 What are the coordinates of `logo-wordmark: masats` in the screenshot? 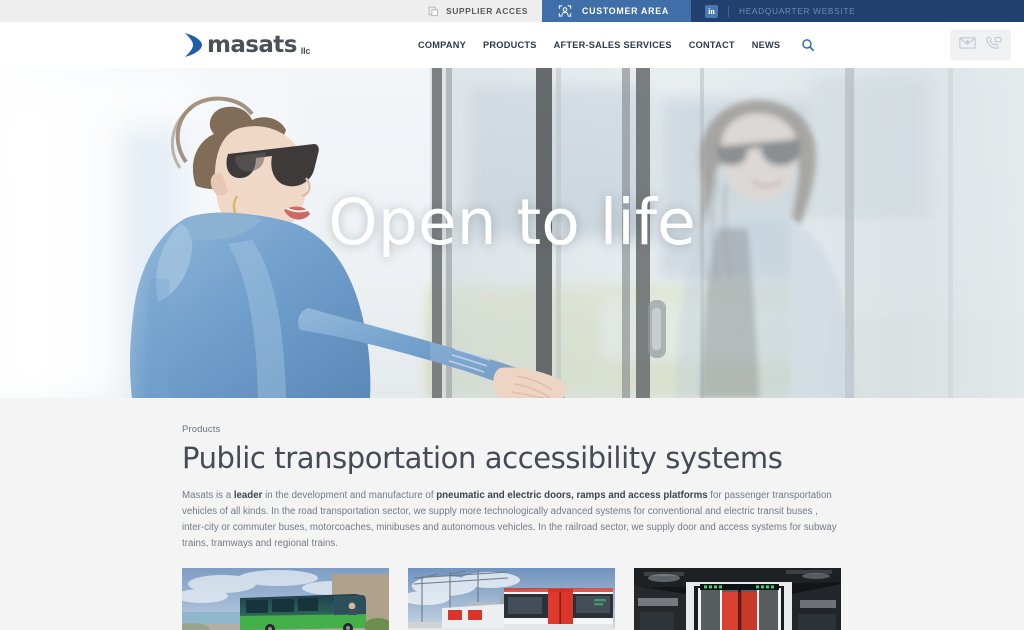 It's located at (252, 44).